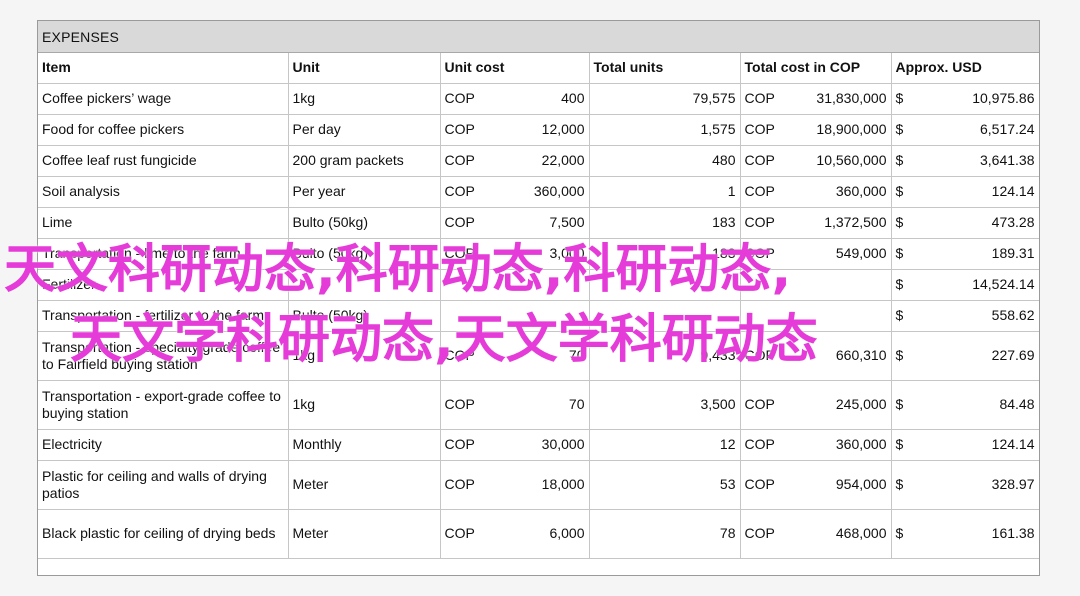 Image resolution: width=1080 pixels, height=596 pixels. I want to click on cell-unit-cost-value: 30,000, so click(563, 444).